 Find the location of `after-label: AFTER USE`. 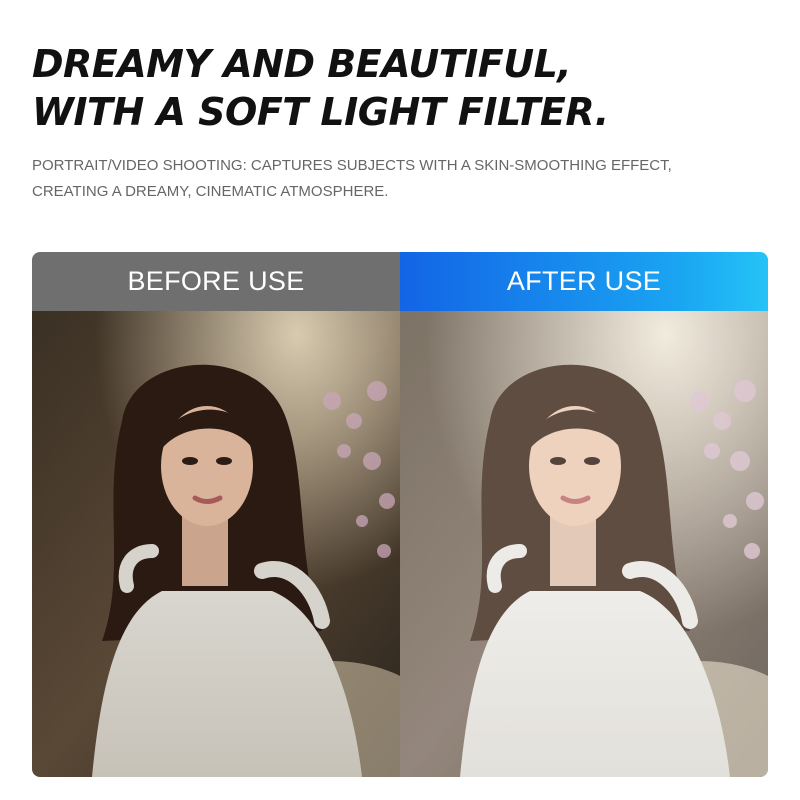

after-label: AFTER USE is located at coordinates (584, 281).